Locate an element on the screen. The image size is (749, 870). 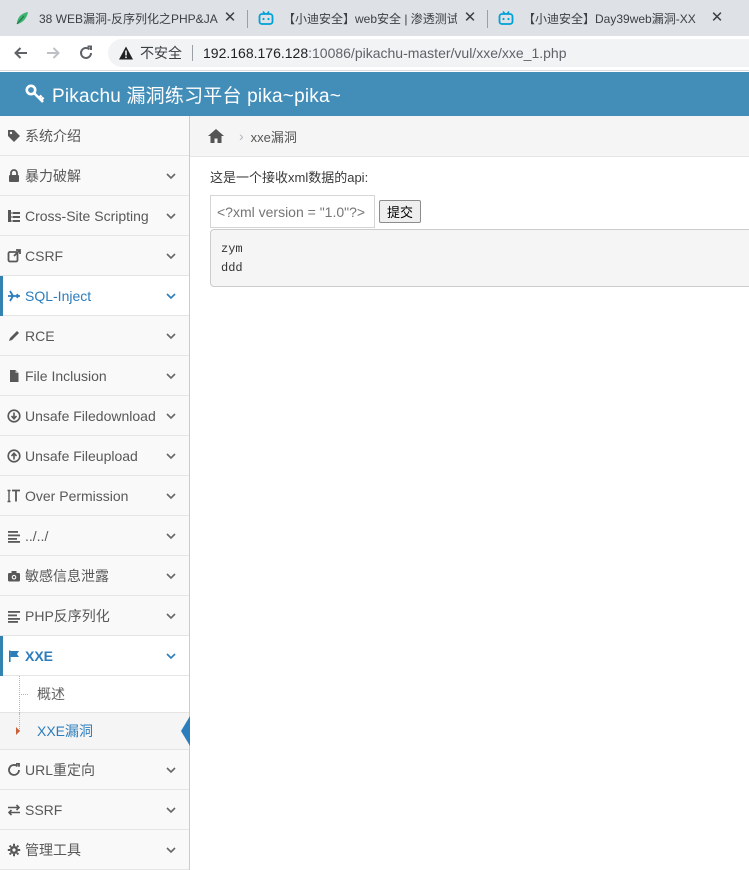
back-arrow-icon is located at coordinates (20, 53).